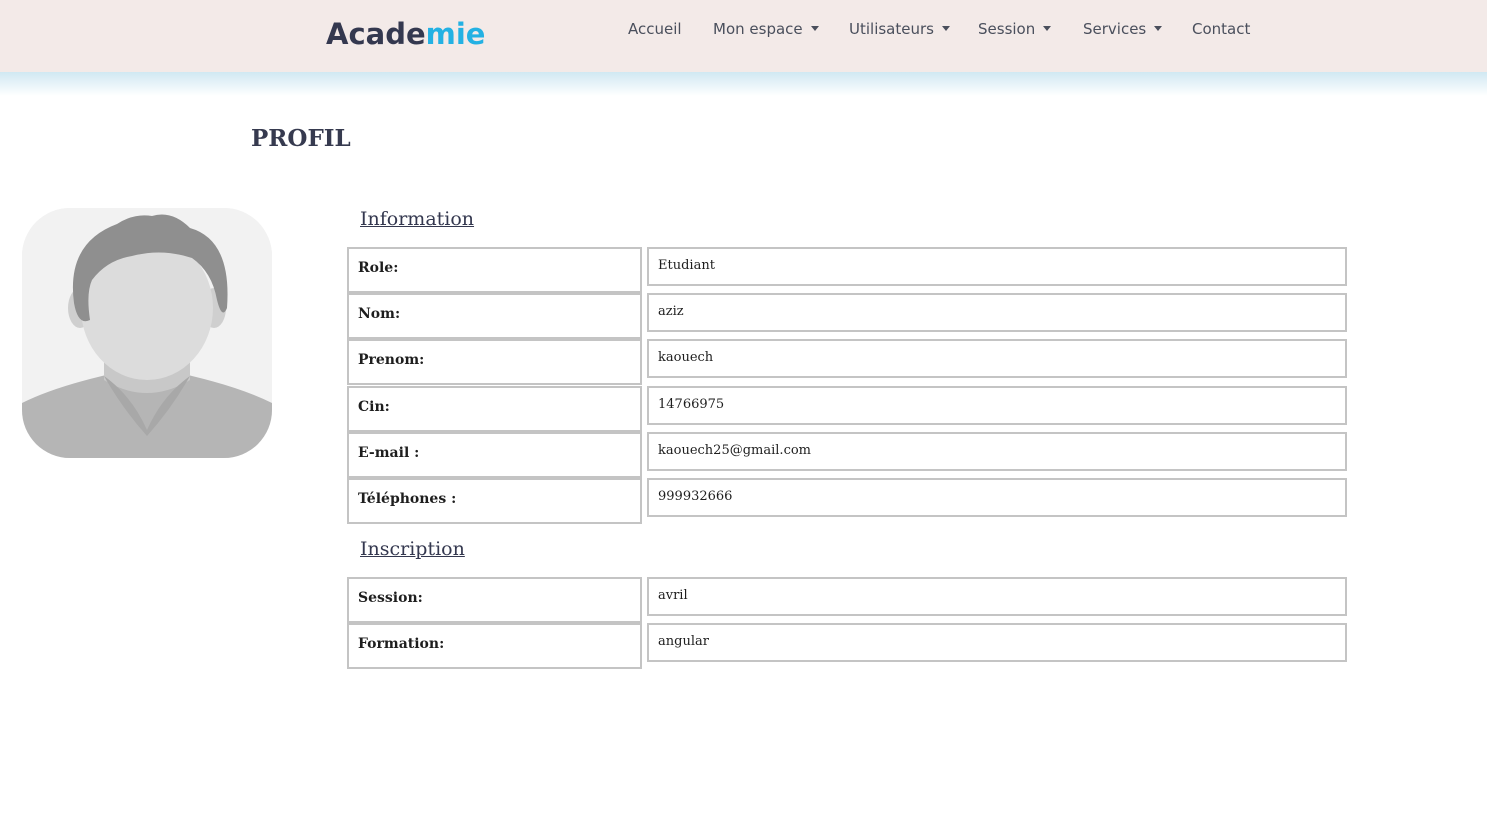  Describe the element at coordinates (997, 312) in the screenshot. I see `nom-value: aziz` at that location.